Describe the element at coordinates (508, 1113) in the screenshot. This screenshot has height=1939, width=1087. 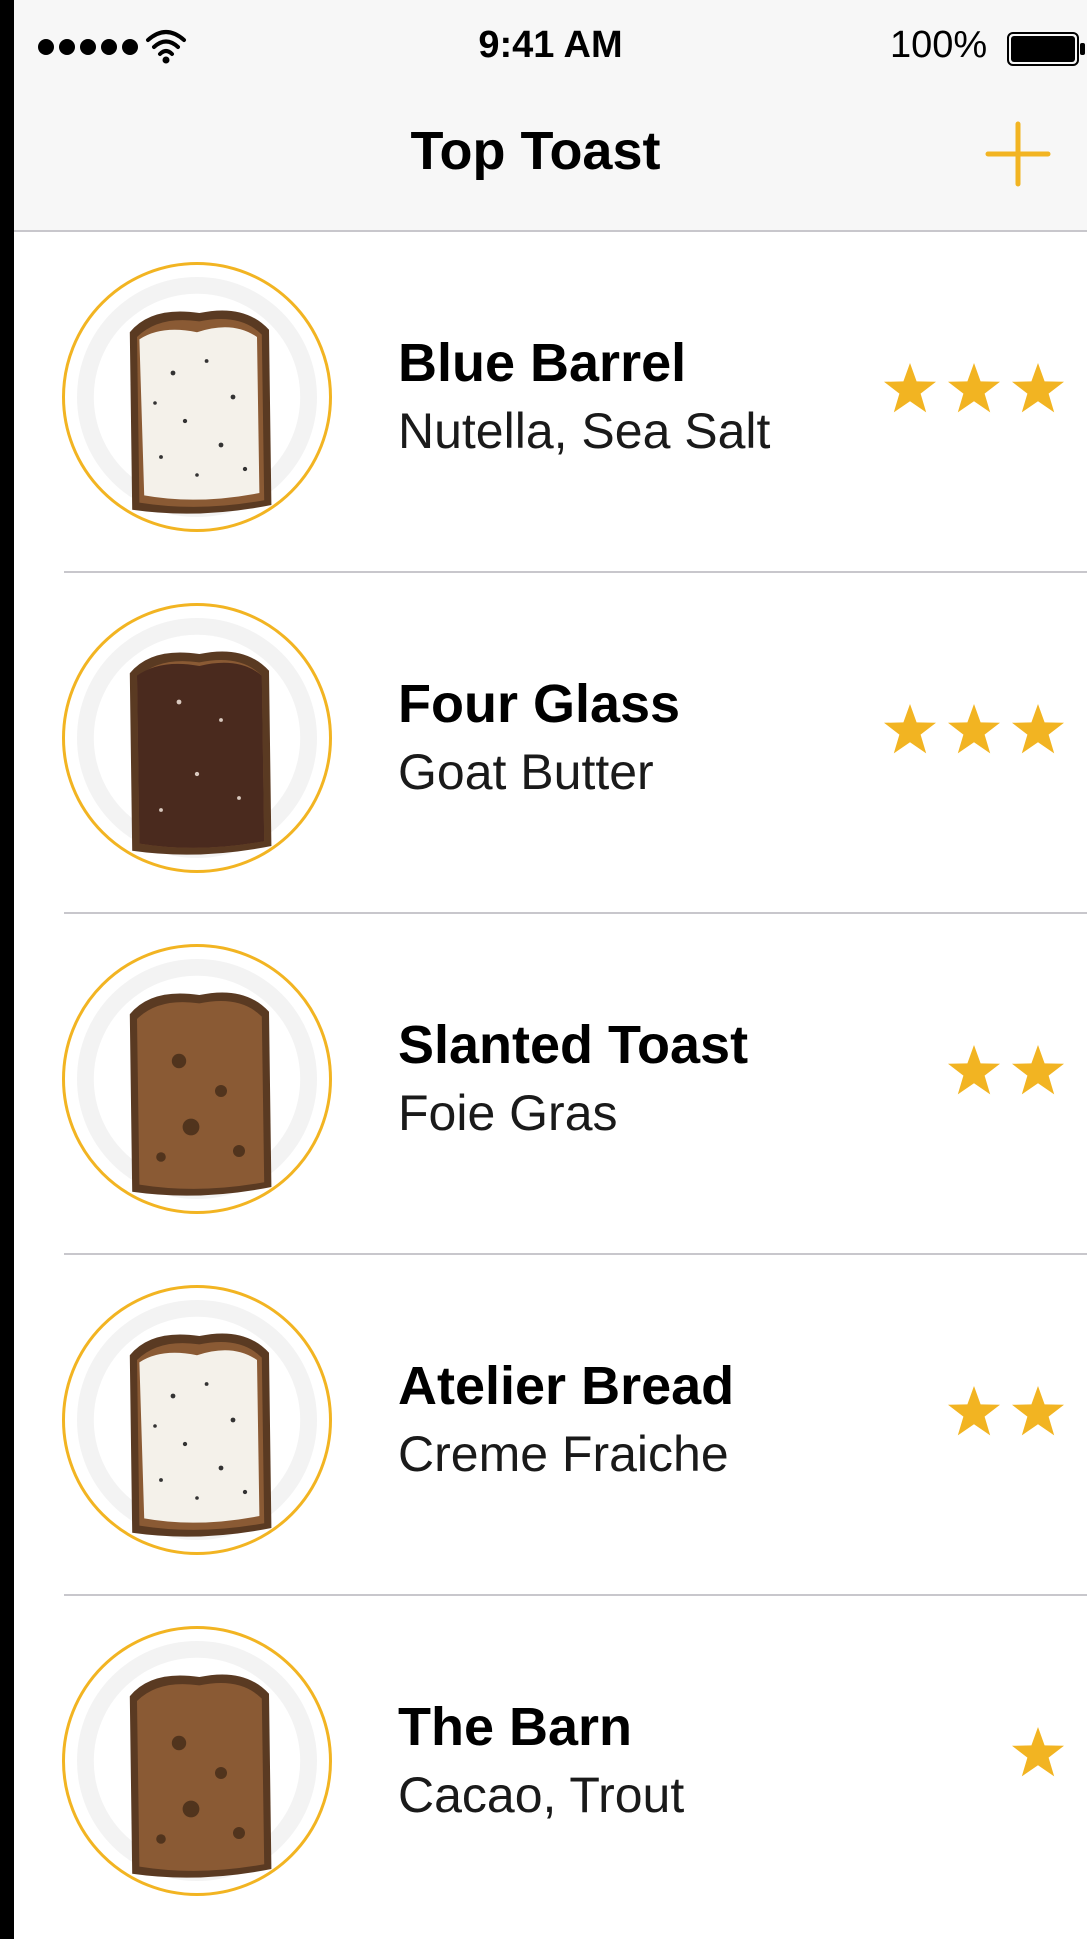
I see `item-subtitle: Foie Gras` at that location.